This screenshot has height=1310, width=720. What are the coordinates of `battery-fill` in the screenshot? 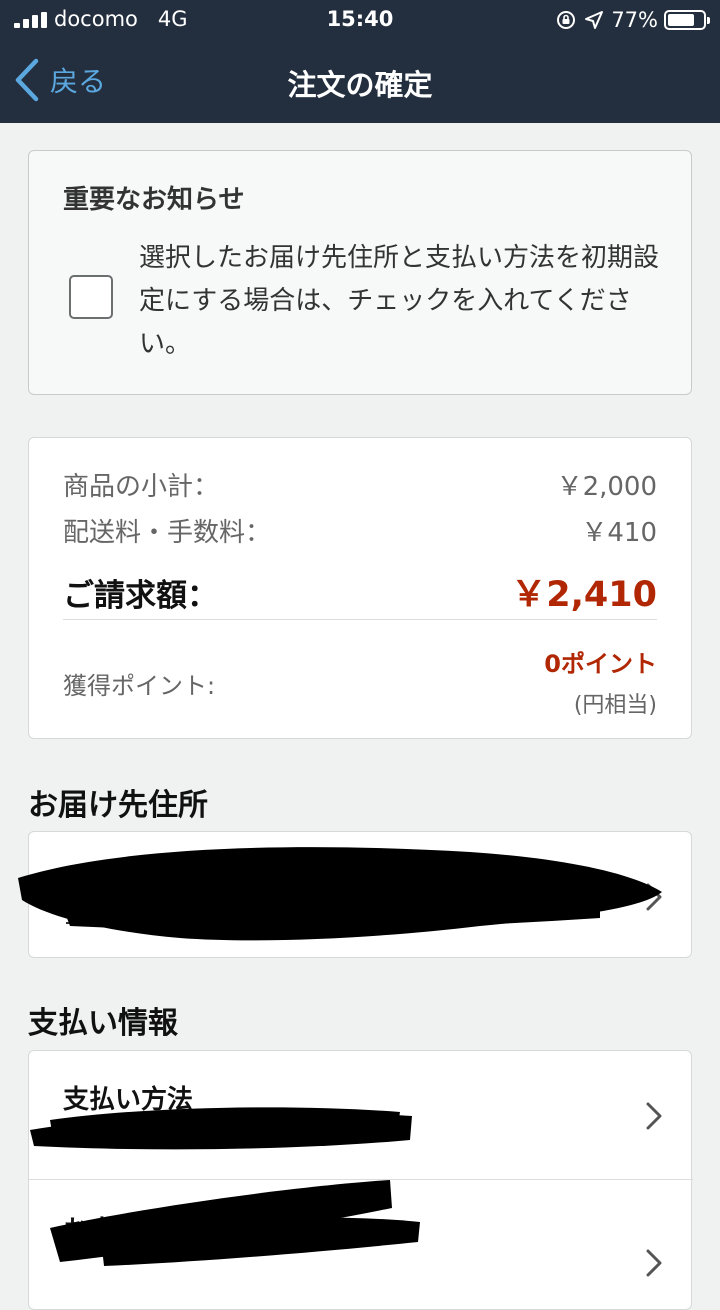 It's located at (681, 20).